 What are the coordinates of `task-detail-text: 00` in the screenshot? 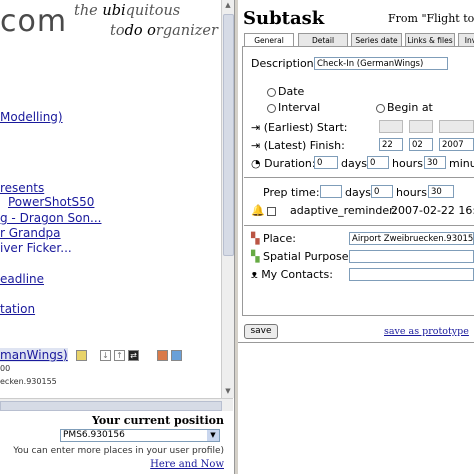 It's located at (5, 368).